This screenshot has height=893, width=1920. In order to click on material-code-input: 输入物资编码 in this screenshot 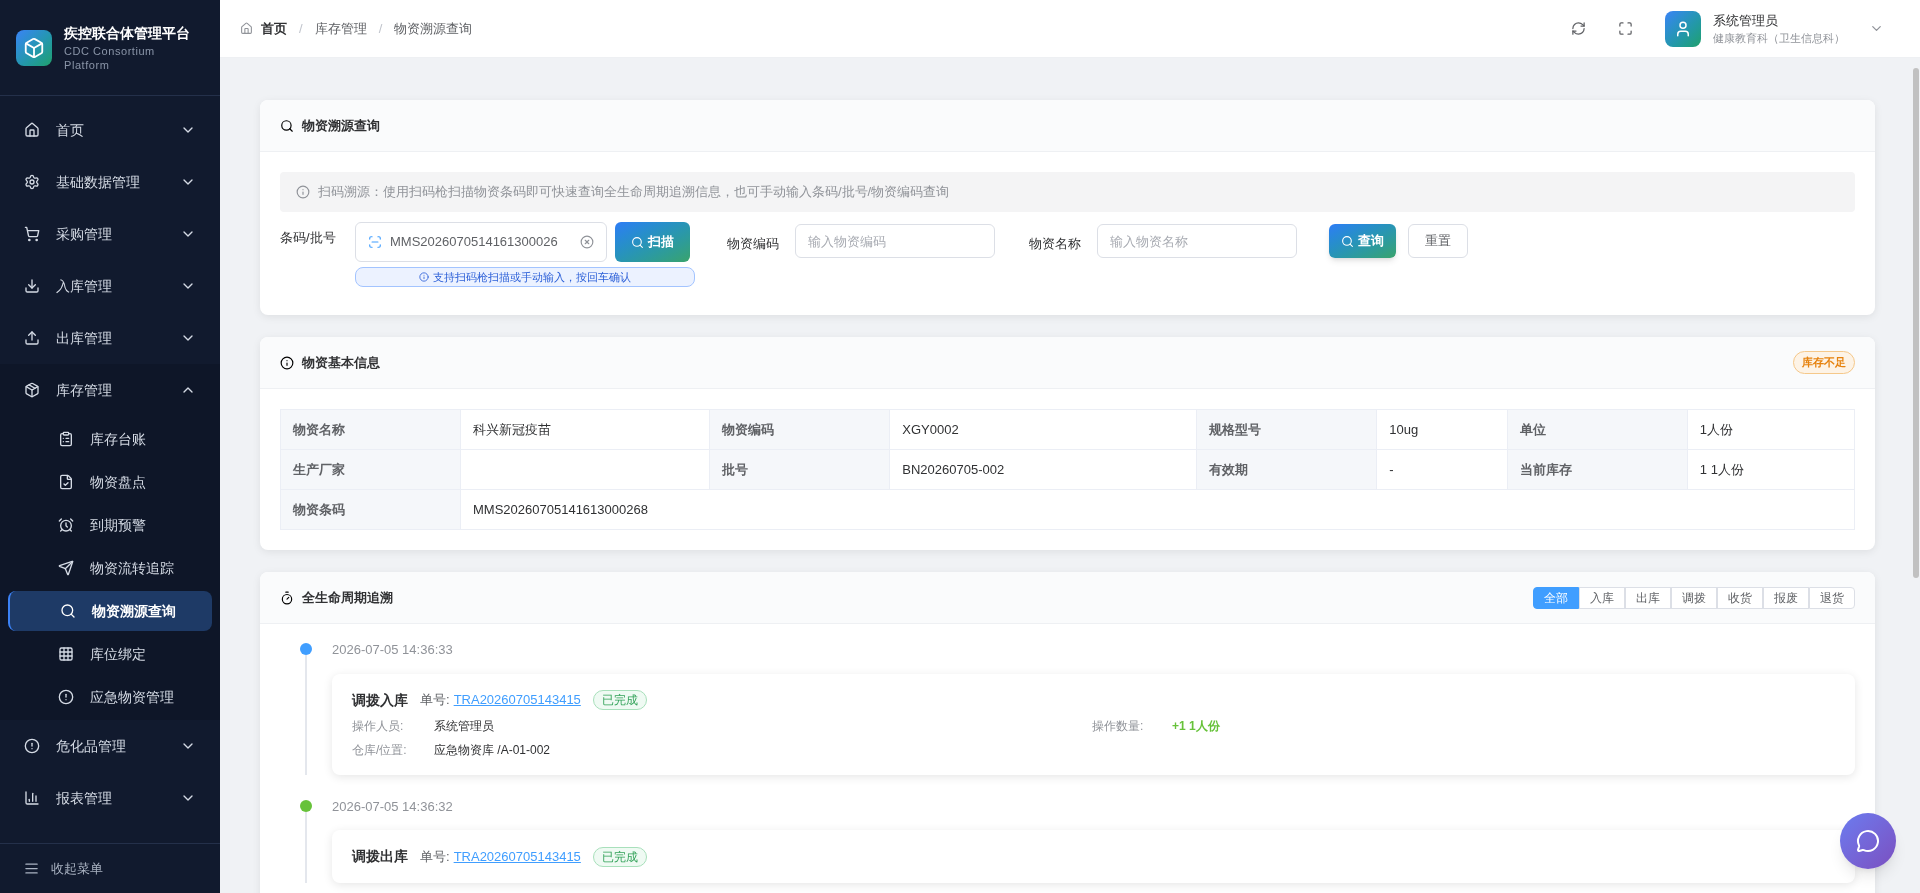, I will do `click(895, 241)`.